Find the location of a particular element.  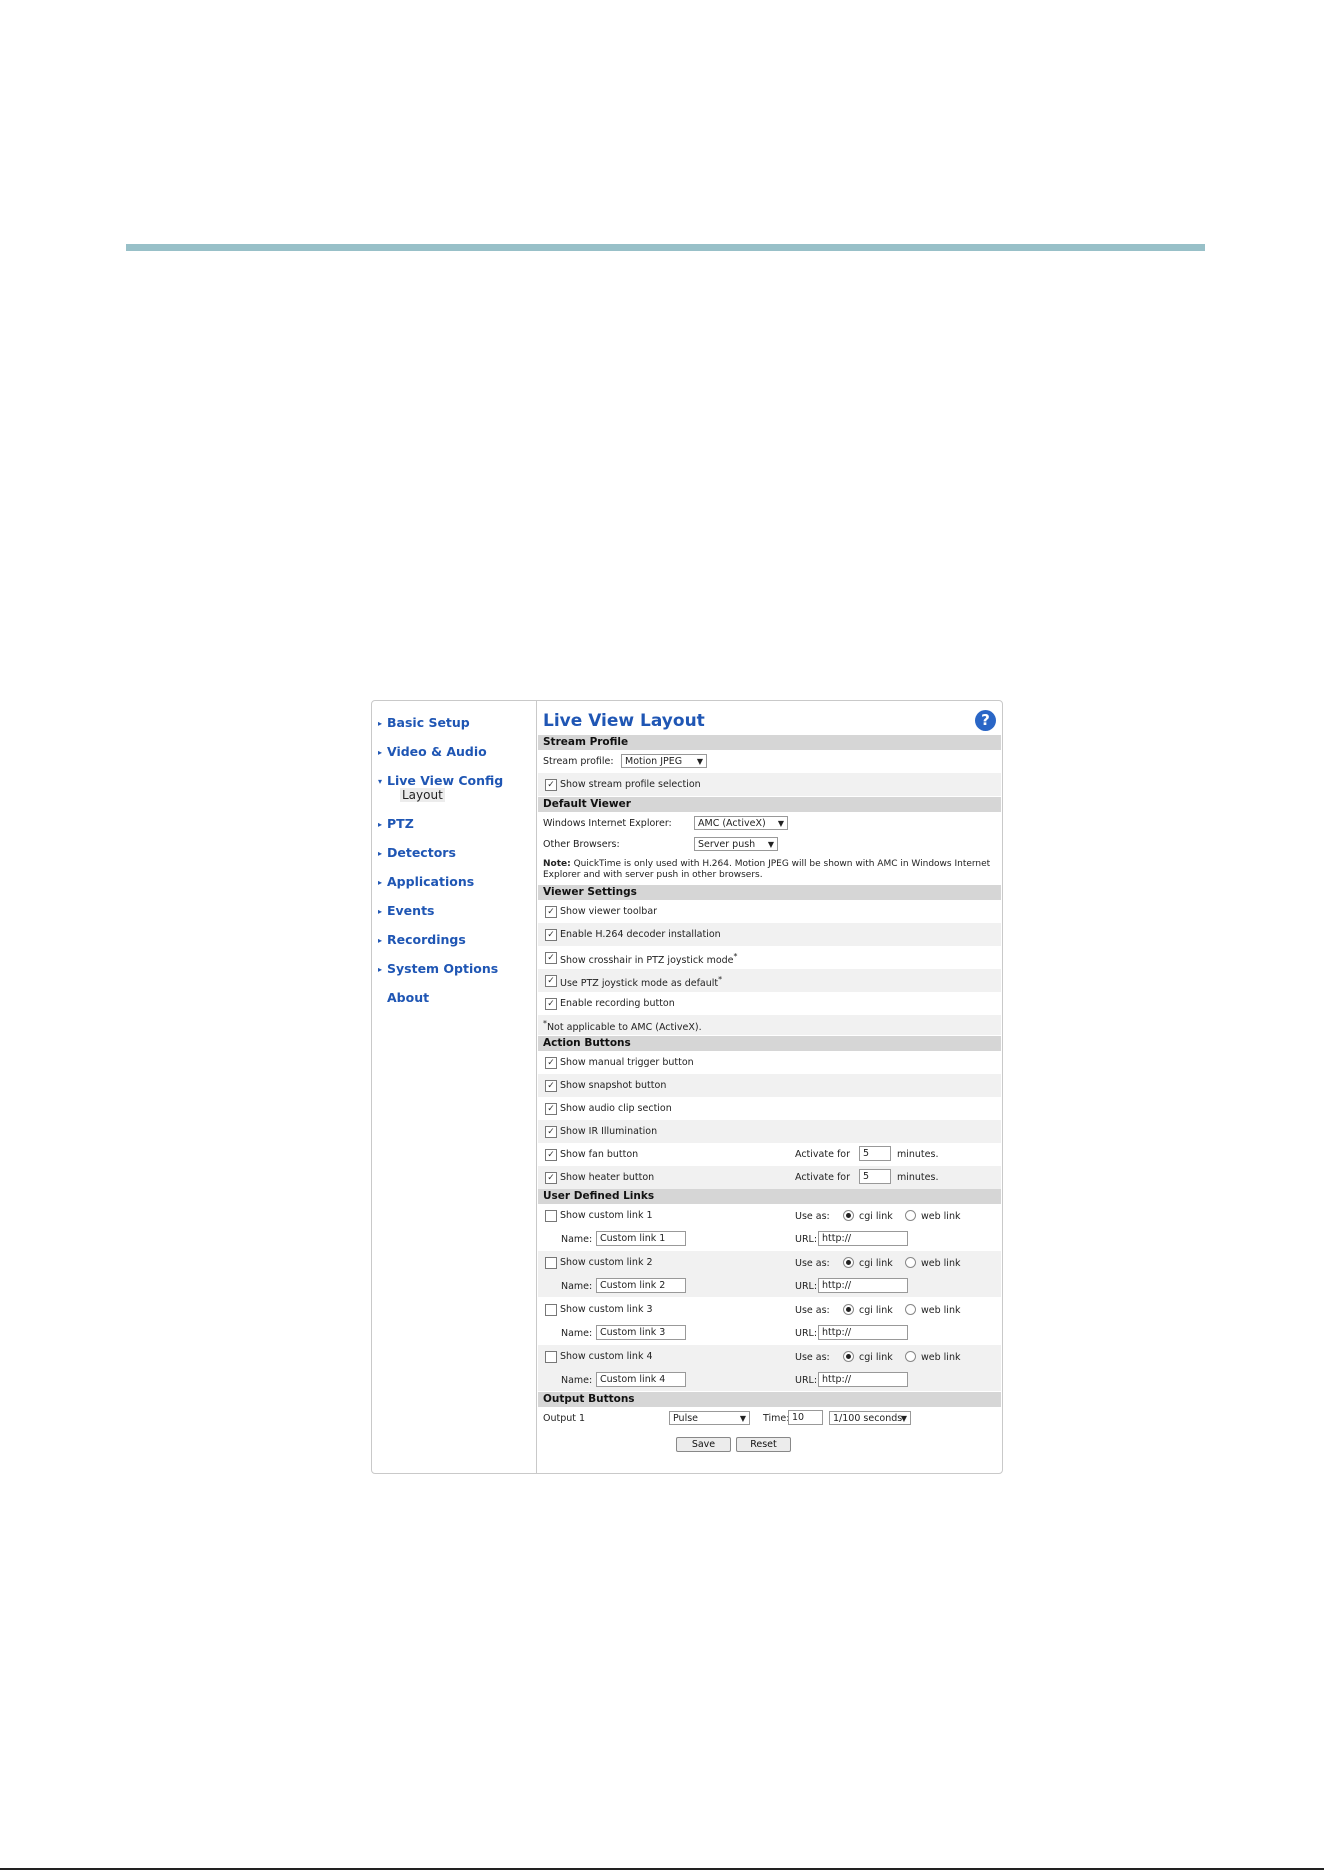

section-user-links: User Defined Links is located at coordinates (769, 1196).